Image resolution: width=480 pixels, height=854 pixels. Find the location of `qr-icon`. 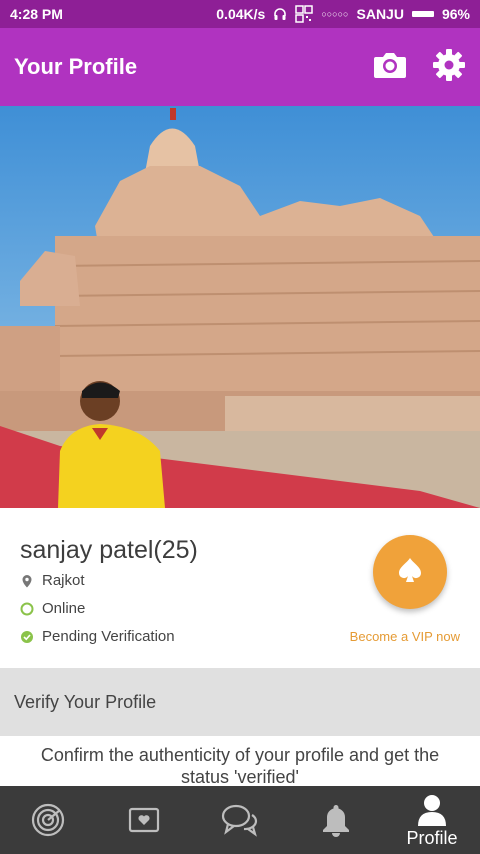

qr-icon is located at coordinates (304, 14).